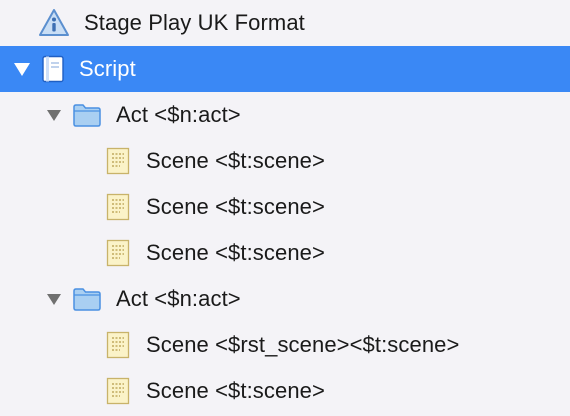 Image resolution: width=570 pixels, height=416 pixels. I want to click on binder-item-act-2: Act <$n:act>, so click(285, 299).